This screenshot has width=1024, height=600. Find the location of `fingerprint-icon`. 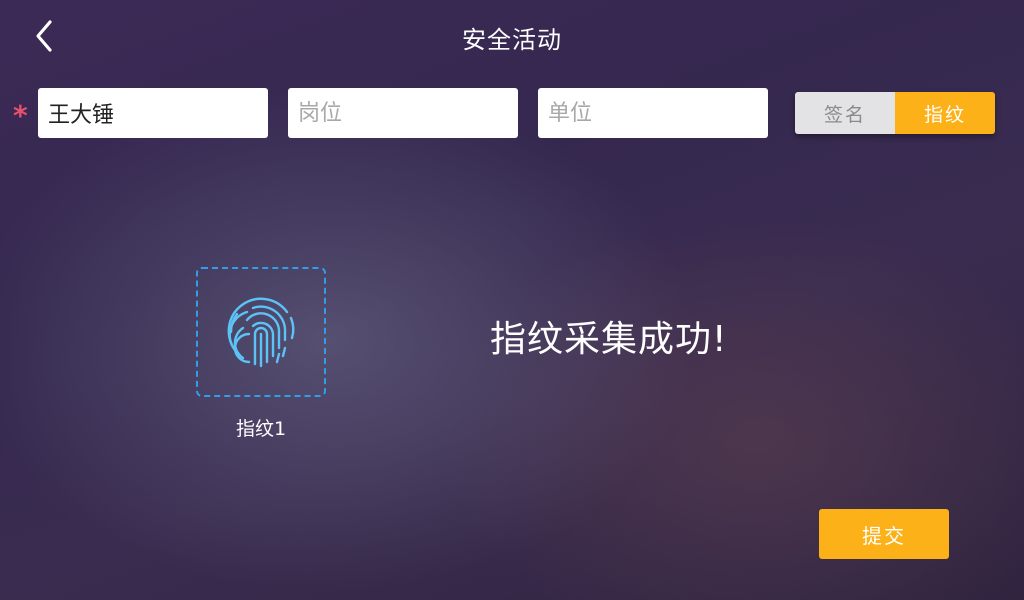

fingerprint-icon is located at coordinates (261, 332).